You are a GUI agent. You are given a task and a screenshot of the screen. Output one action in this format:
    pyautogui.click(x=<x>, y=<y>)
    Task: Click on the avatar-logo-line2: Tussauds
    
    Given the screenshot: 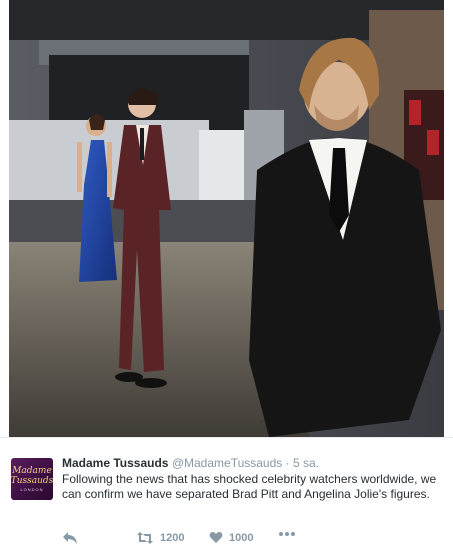 What is the action you would take?
    pyautogui.click(x=32, y=480)
    